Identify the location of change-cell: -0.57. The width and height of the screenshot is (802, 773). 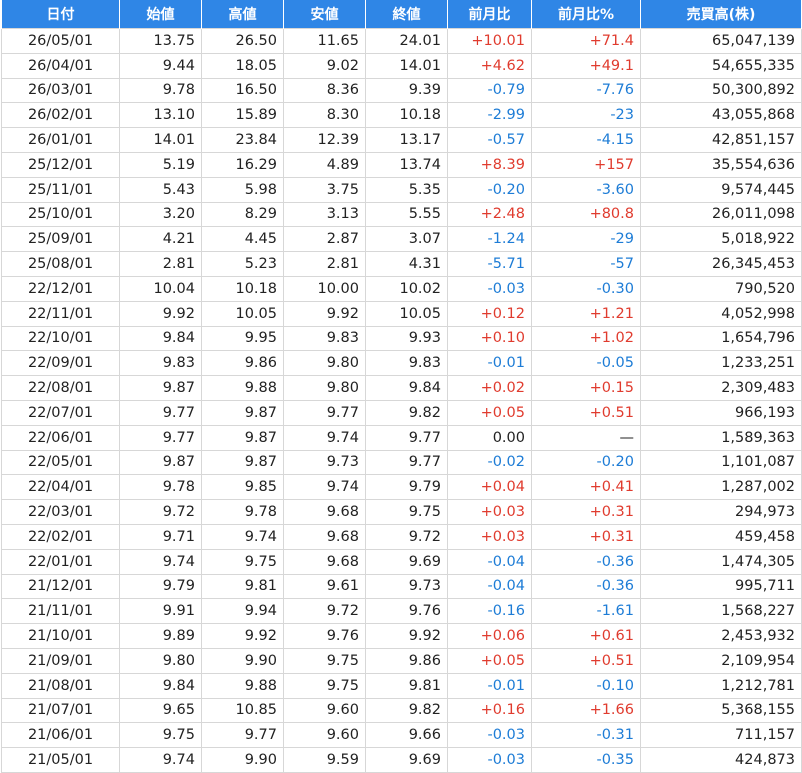
(489, 140).